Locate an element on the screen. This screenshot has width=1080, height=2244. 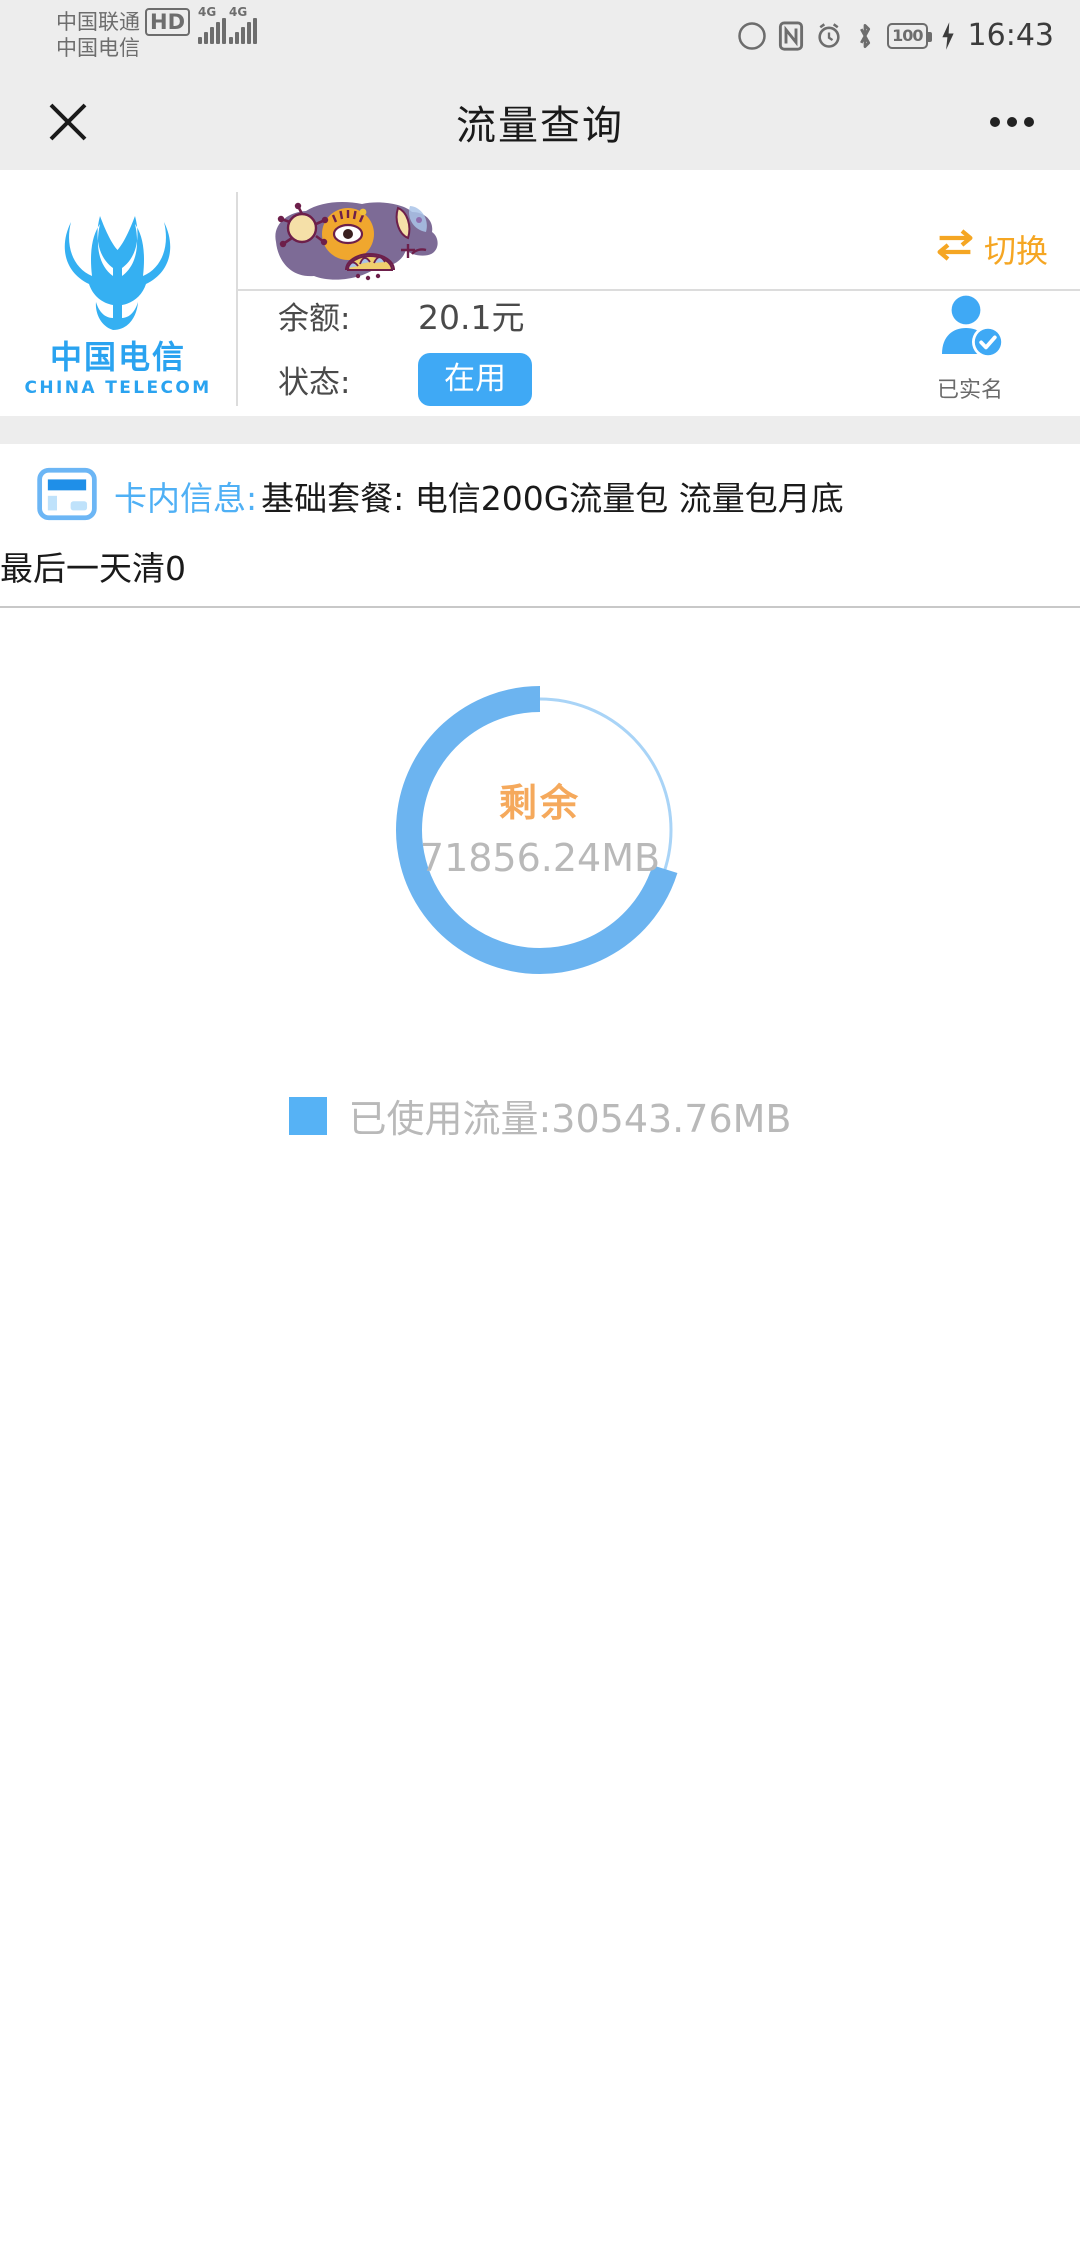
bluetooth-icon is located at coordinates (865, 36).